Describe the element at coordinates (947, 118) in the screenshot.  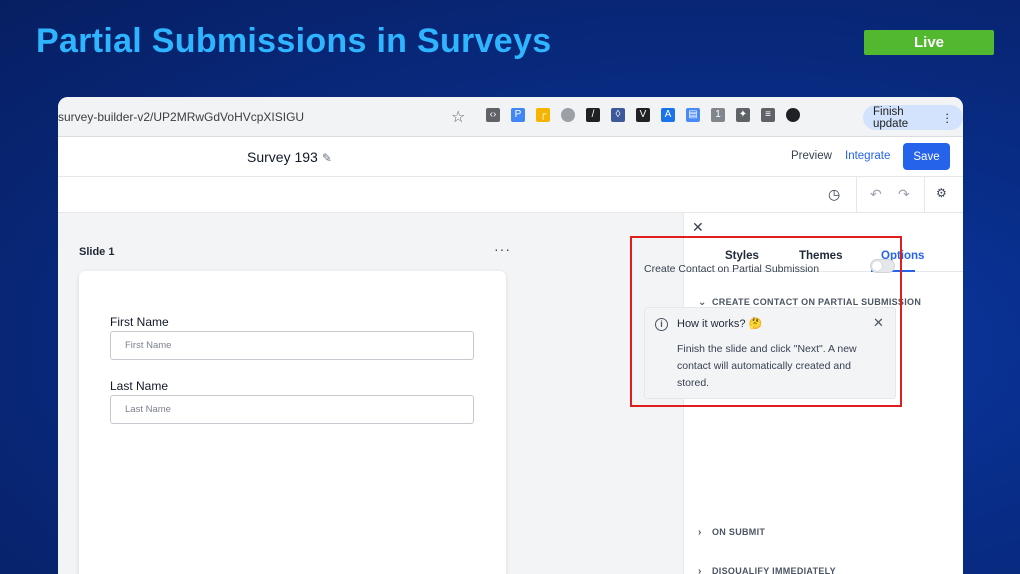
I see `more-options-icon: ⋮` at that location.